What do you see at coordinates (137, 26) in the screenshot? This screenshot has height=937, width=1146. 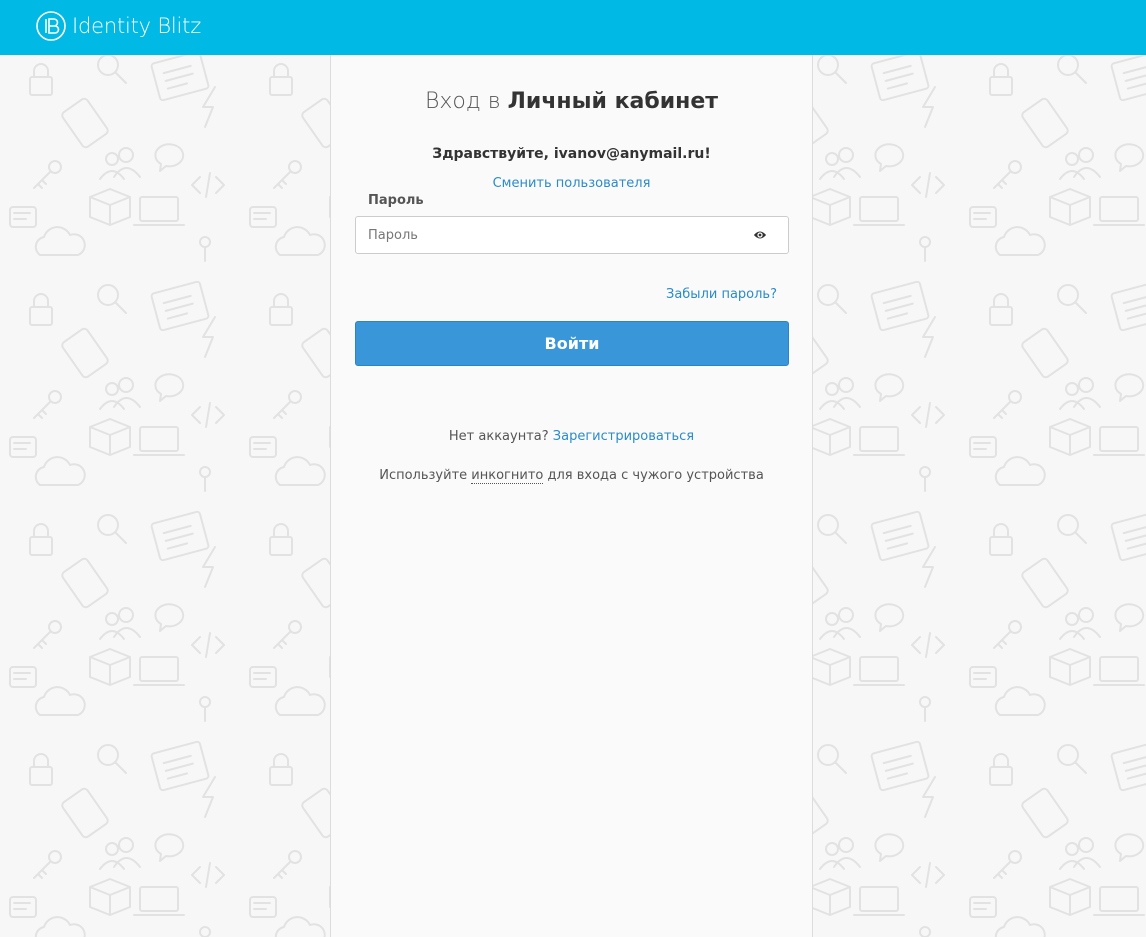 I see `brand-name: Identity Blitz` at bounding box center [137, 26].